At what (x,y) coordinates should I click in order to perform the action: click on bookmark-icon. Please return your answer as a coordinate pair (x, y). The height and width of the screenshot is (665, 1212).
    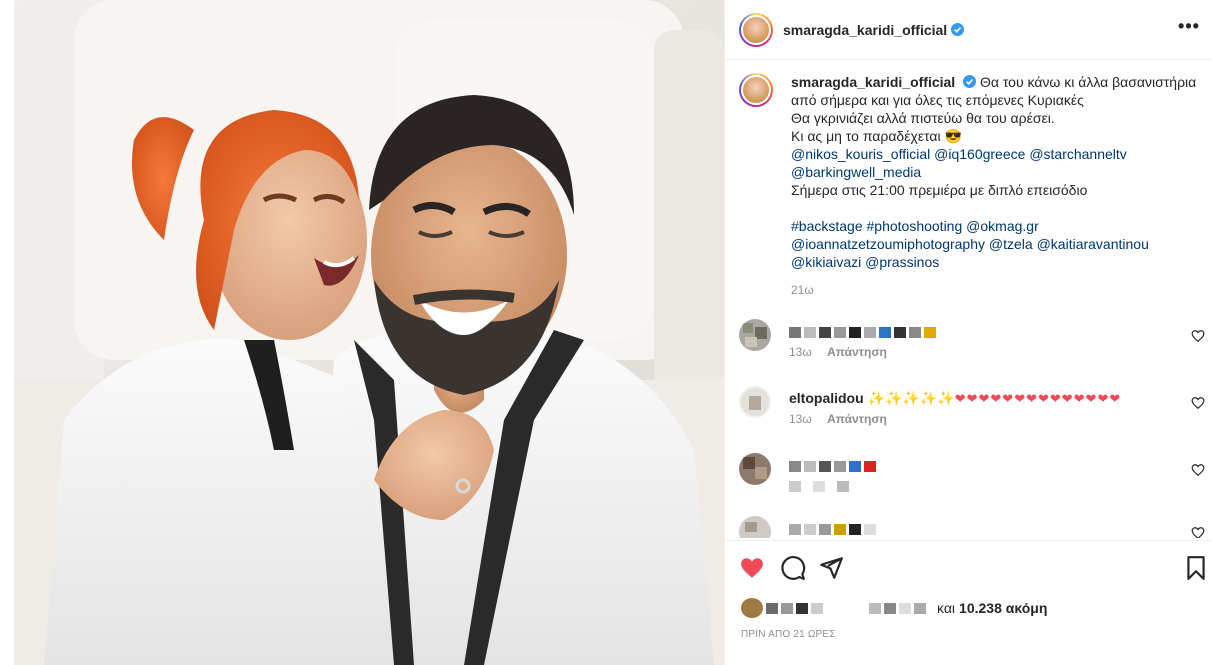
    Looking at the image, I should click on (1196, 568).